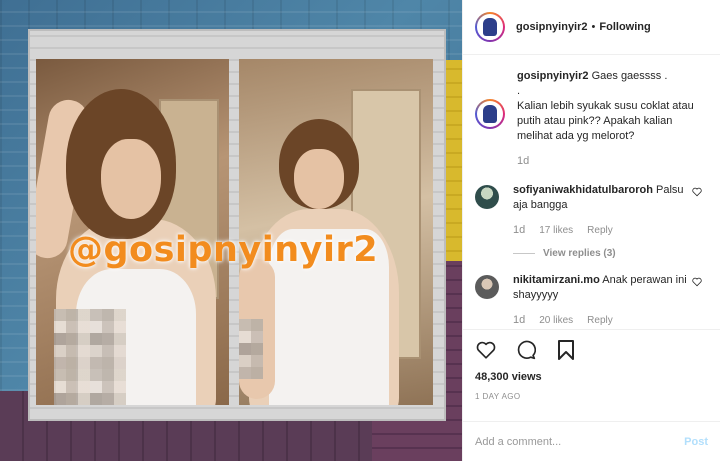 The image size is (720, 461). What do you see at coordinates (524, 253) in the screenshot?
I see `reply-divider` at bounding box center [524, 253].